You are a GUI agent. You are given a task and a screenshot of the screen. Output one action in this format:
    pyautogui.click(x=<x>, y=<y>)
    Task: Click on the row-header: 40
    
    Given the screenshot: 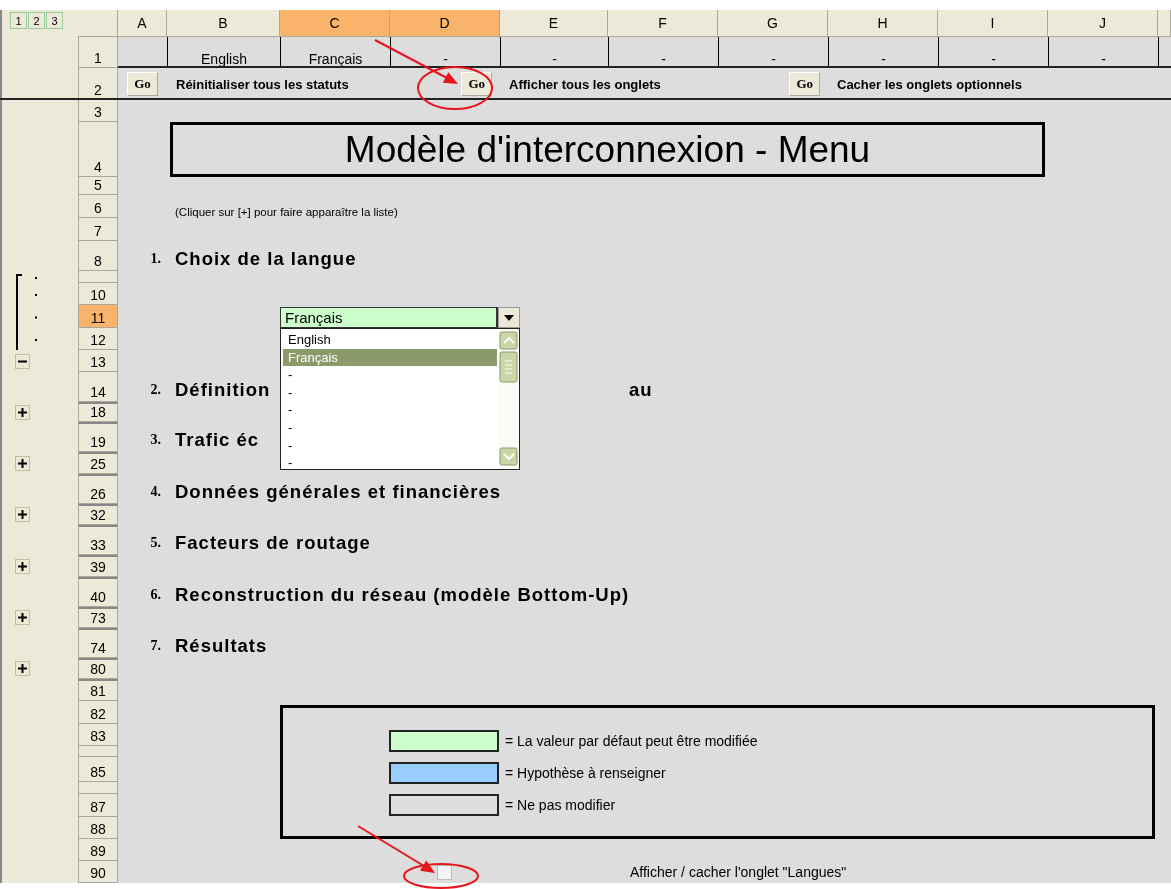 What is the action you would take?
    pyautogui.click(x=98, y=592)
    